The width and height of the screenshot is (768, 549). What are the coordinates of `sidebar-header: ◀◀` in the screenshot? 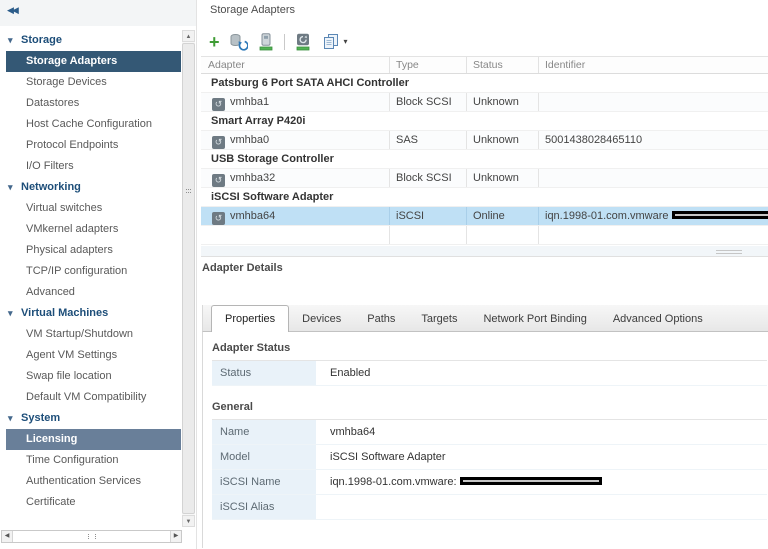 It's located at (98, 13).